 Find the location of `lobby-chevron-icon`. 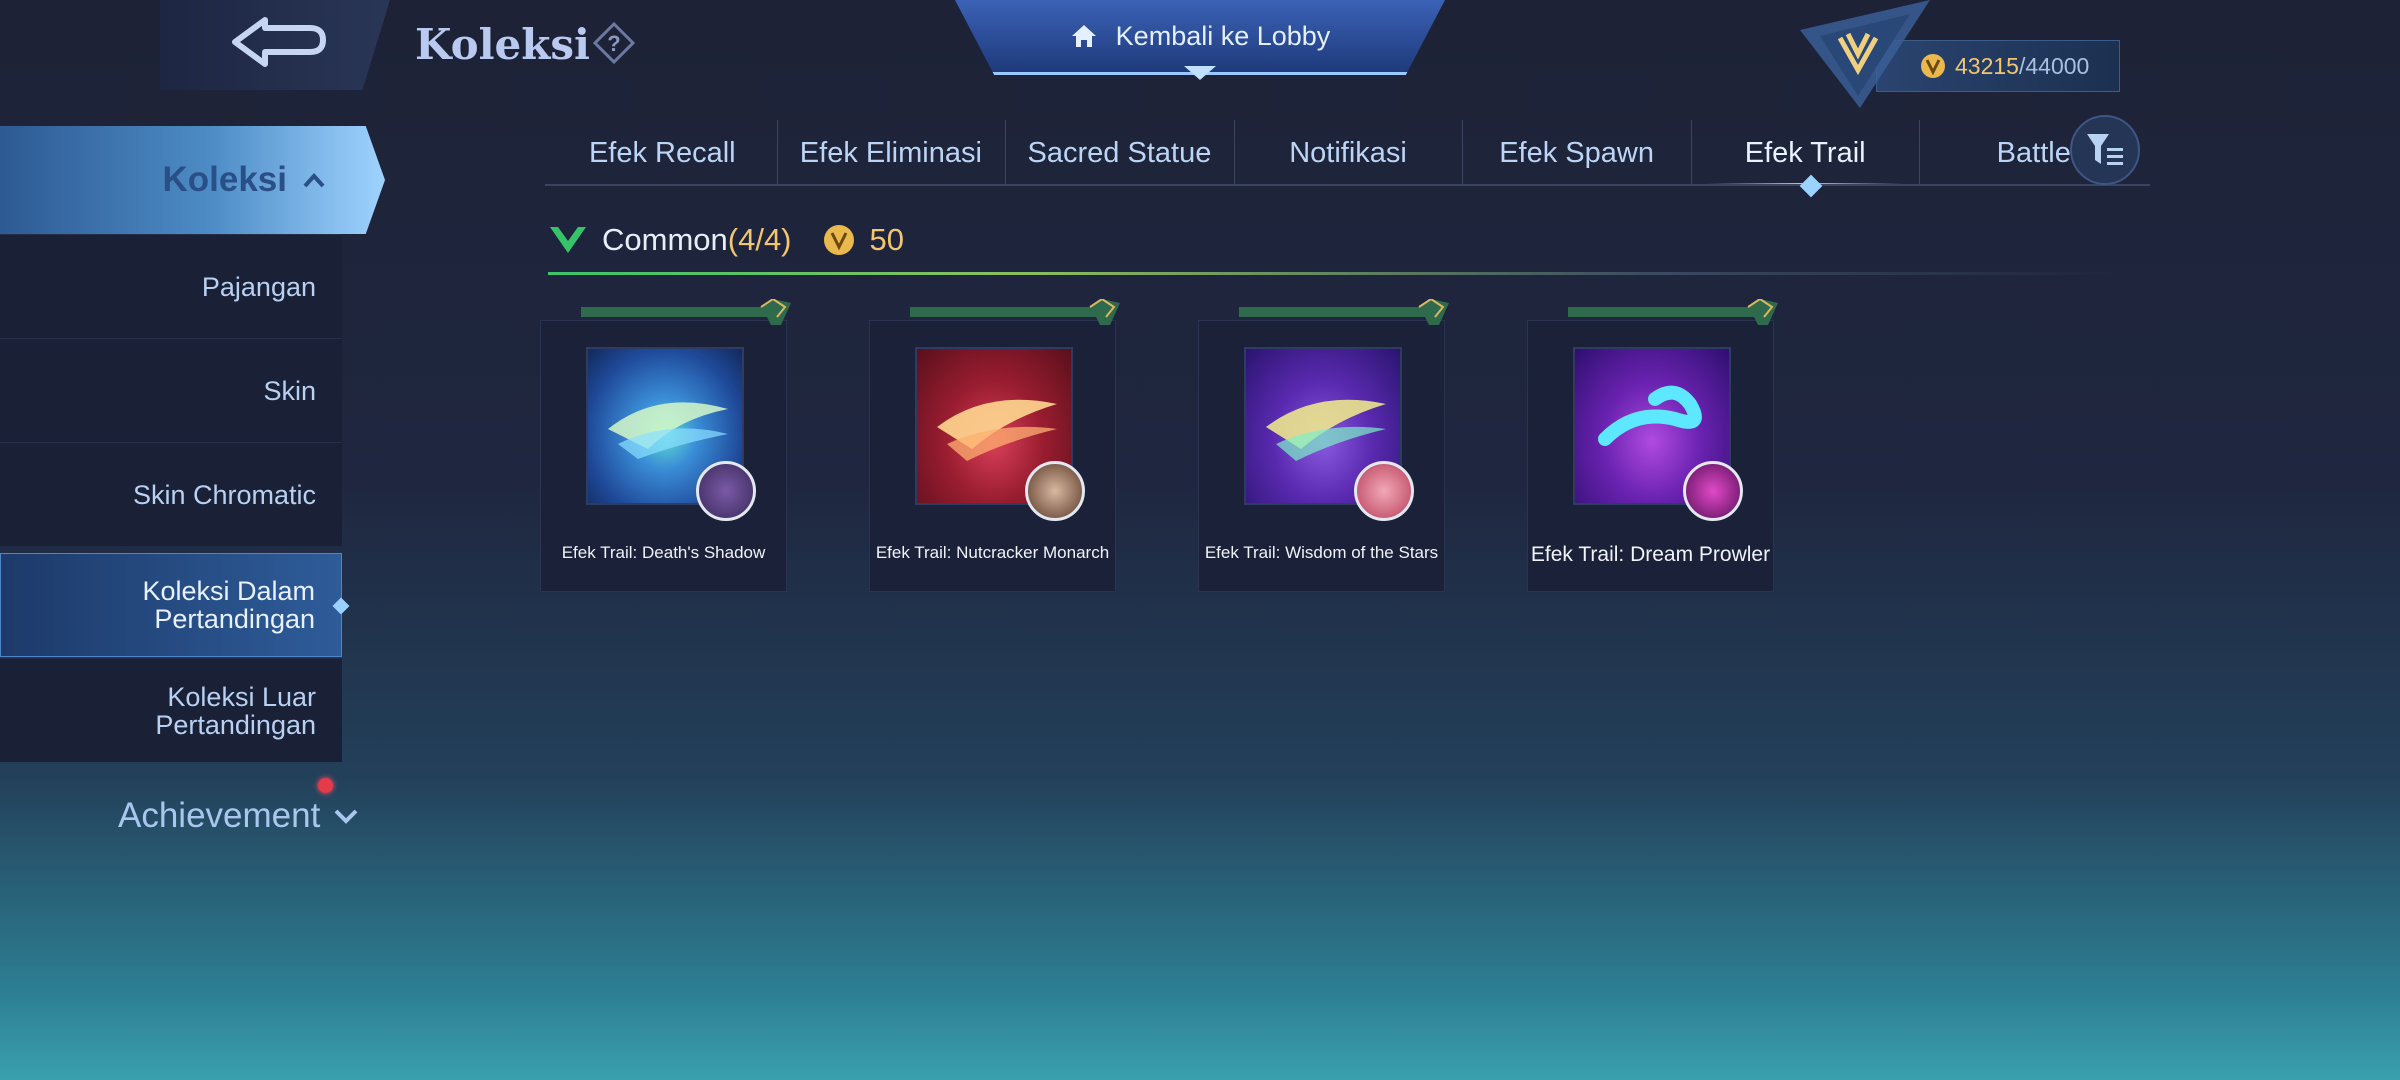

lobby-chevron-icon is located at coordinates (1200, 73).